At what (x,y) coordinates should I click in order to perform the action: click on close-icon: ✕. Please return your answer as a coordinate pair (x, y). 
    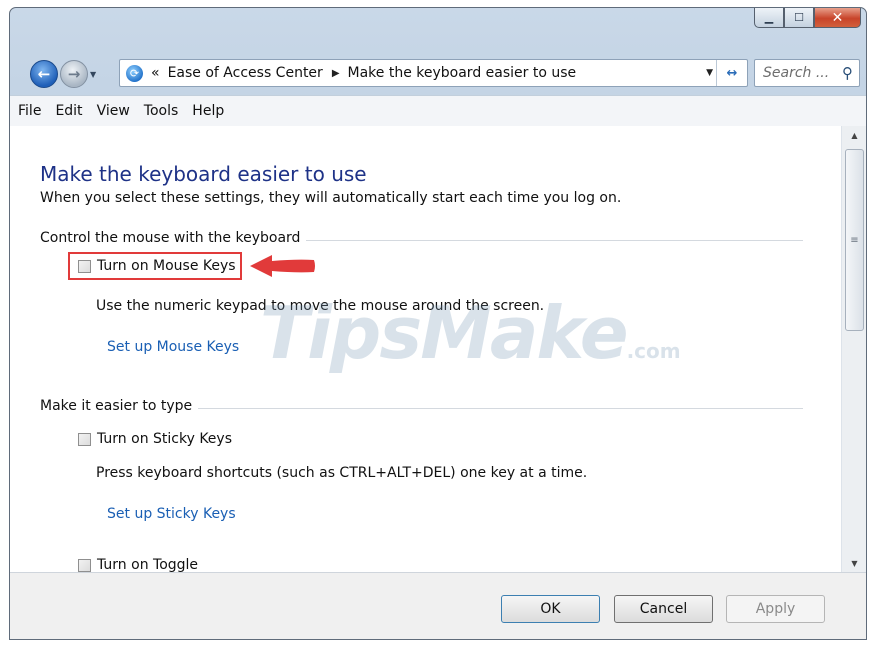
    Looking at the image, I should click on (837, 18).